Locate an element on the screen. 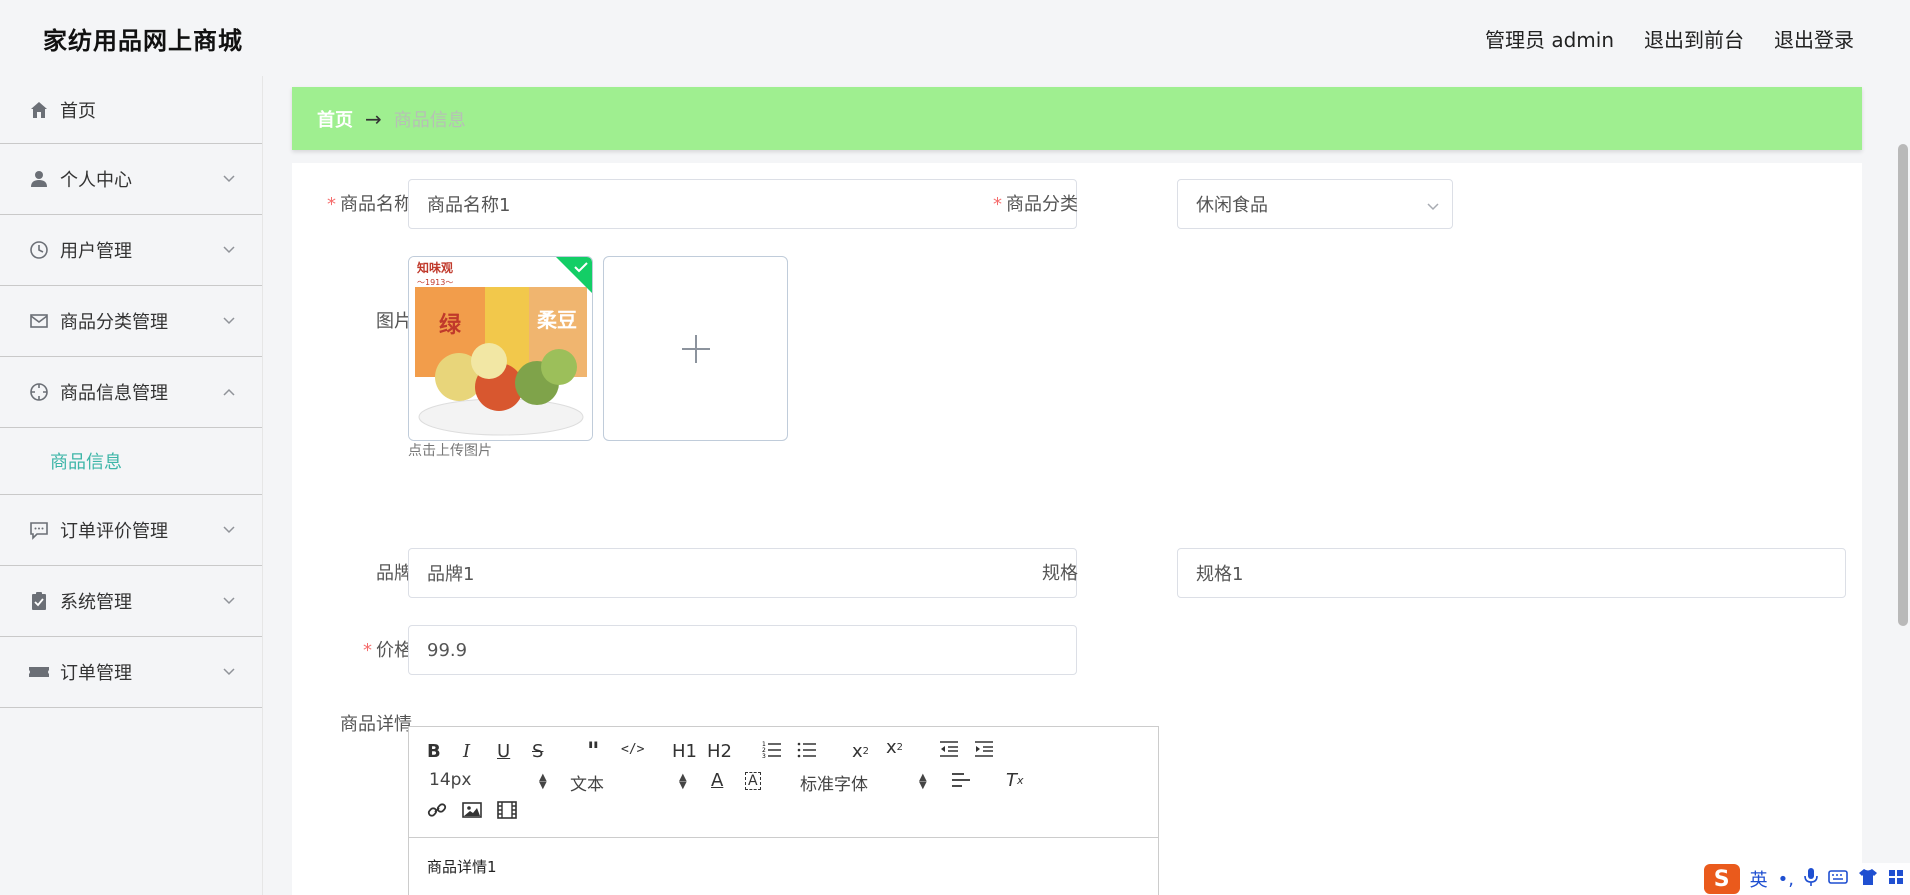 The height and width of the screenshot is (895, 1910). indent-icon is located at coordinates (984, 749).